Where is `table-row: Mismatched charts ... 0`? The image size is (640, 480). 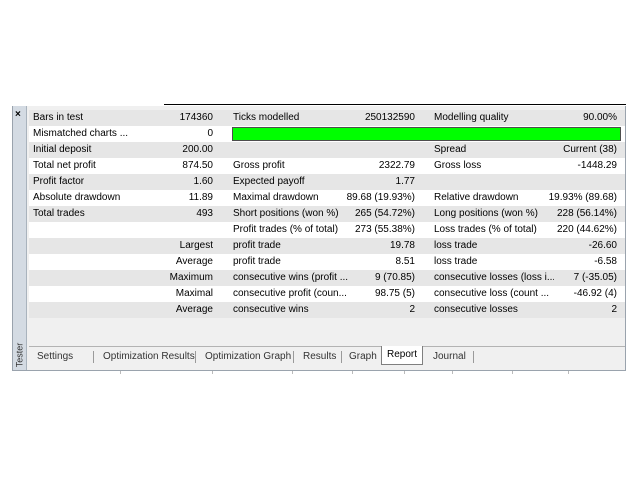 table-row: Mismatched charts ... 0 is located at coordinates (327, 134).